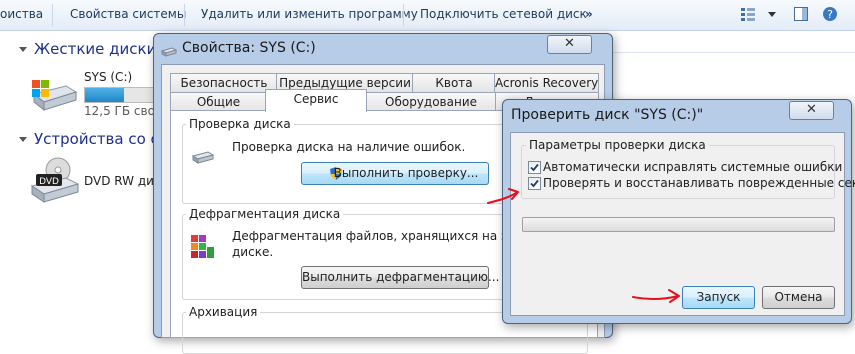 The height and width of the screenshot is (354, 855). Describe the element at coordinates (655, 298) in the screenshot. I see `annotation-arrow-start` at that location.